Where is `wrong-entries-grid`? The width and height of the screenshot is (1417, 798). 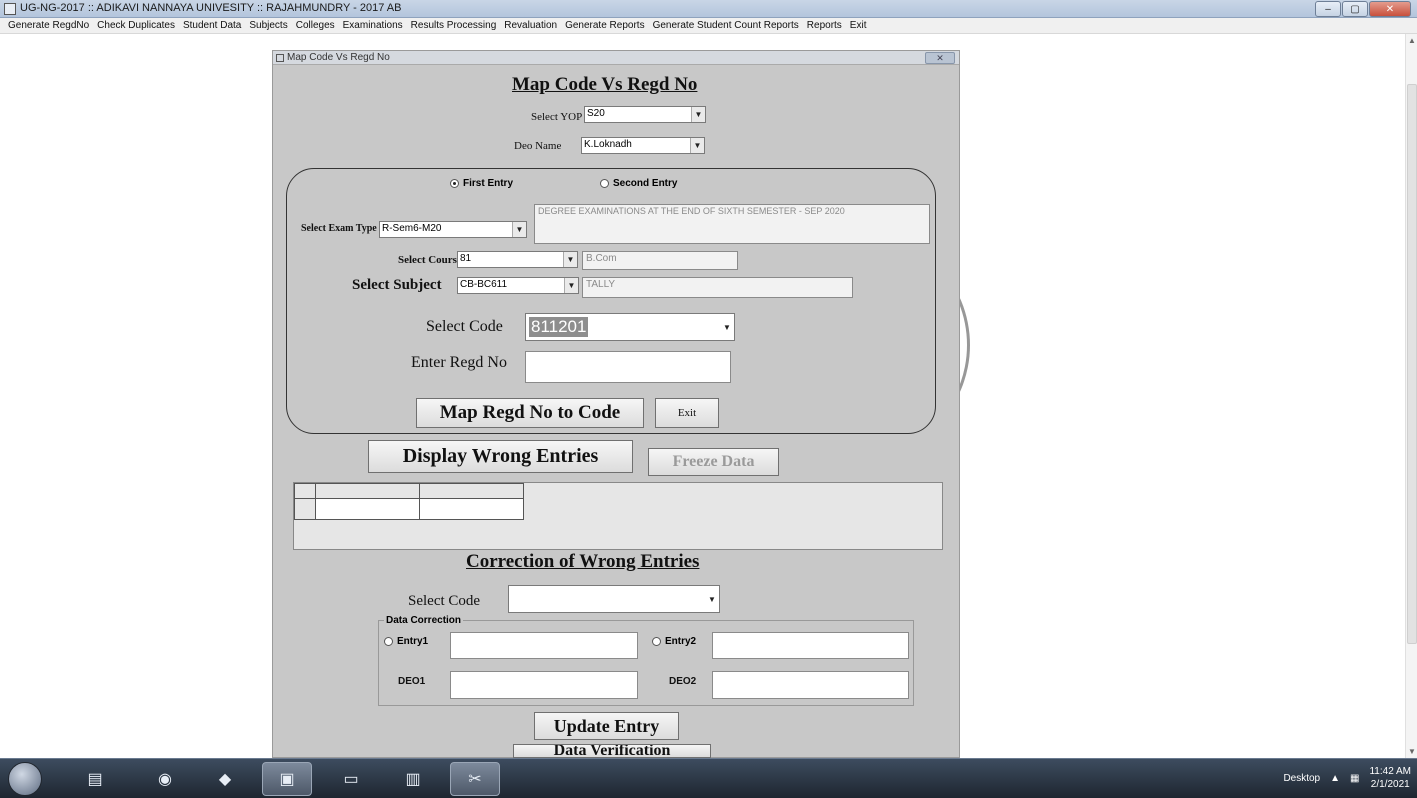 wrong-entries-grid is located at coordinates (618, 516).